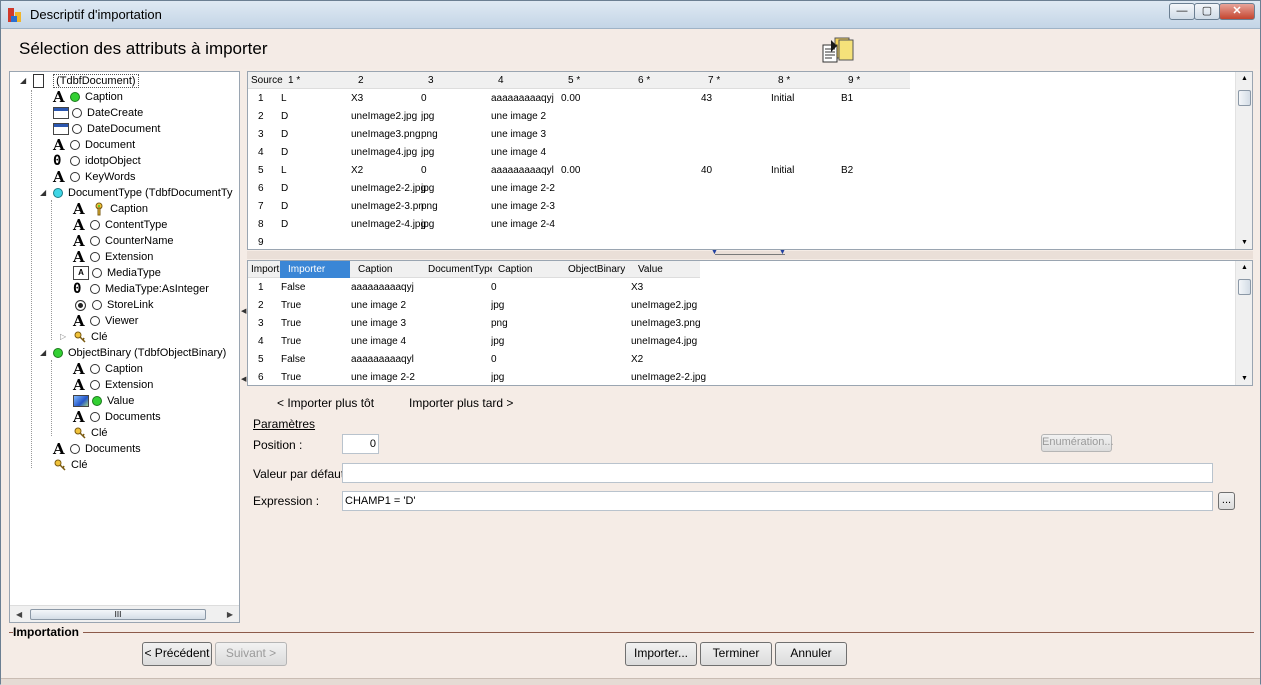  I want to click on grid-cell: 0.00, so click(570, 171).